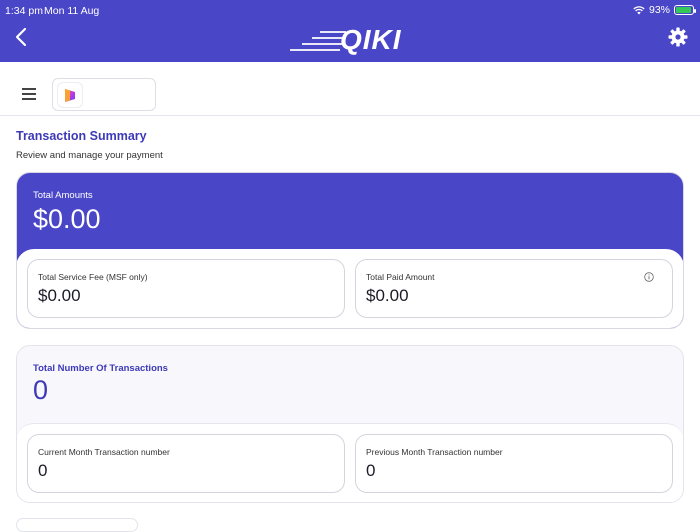 The height and width of the screenshot is (532, 700). I want to click on battery-icon, so click(685, 10).